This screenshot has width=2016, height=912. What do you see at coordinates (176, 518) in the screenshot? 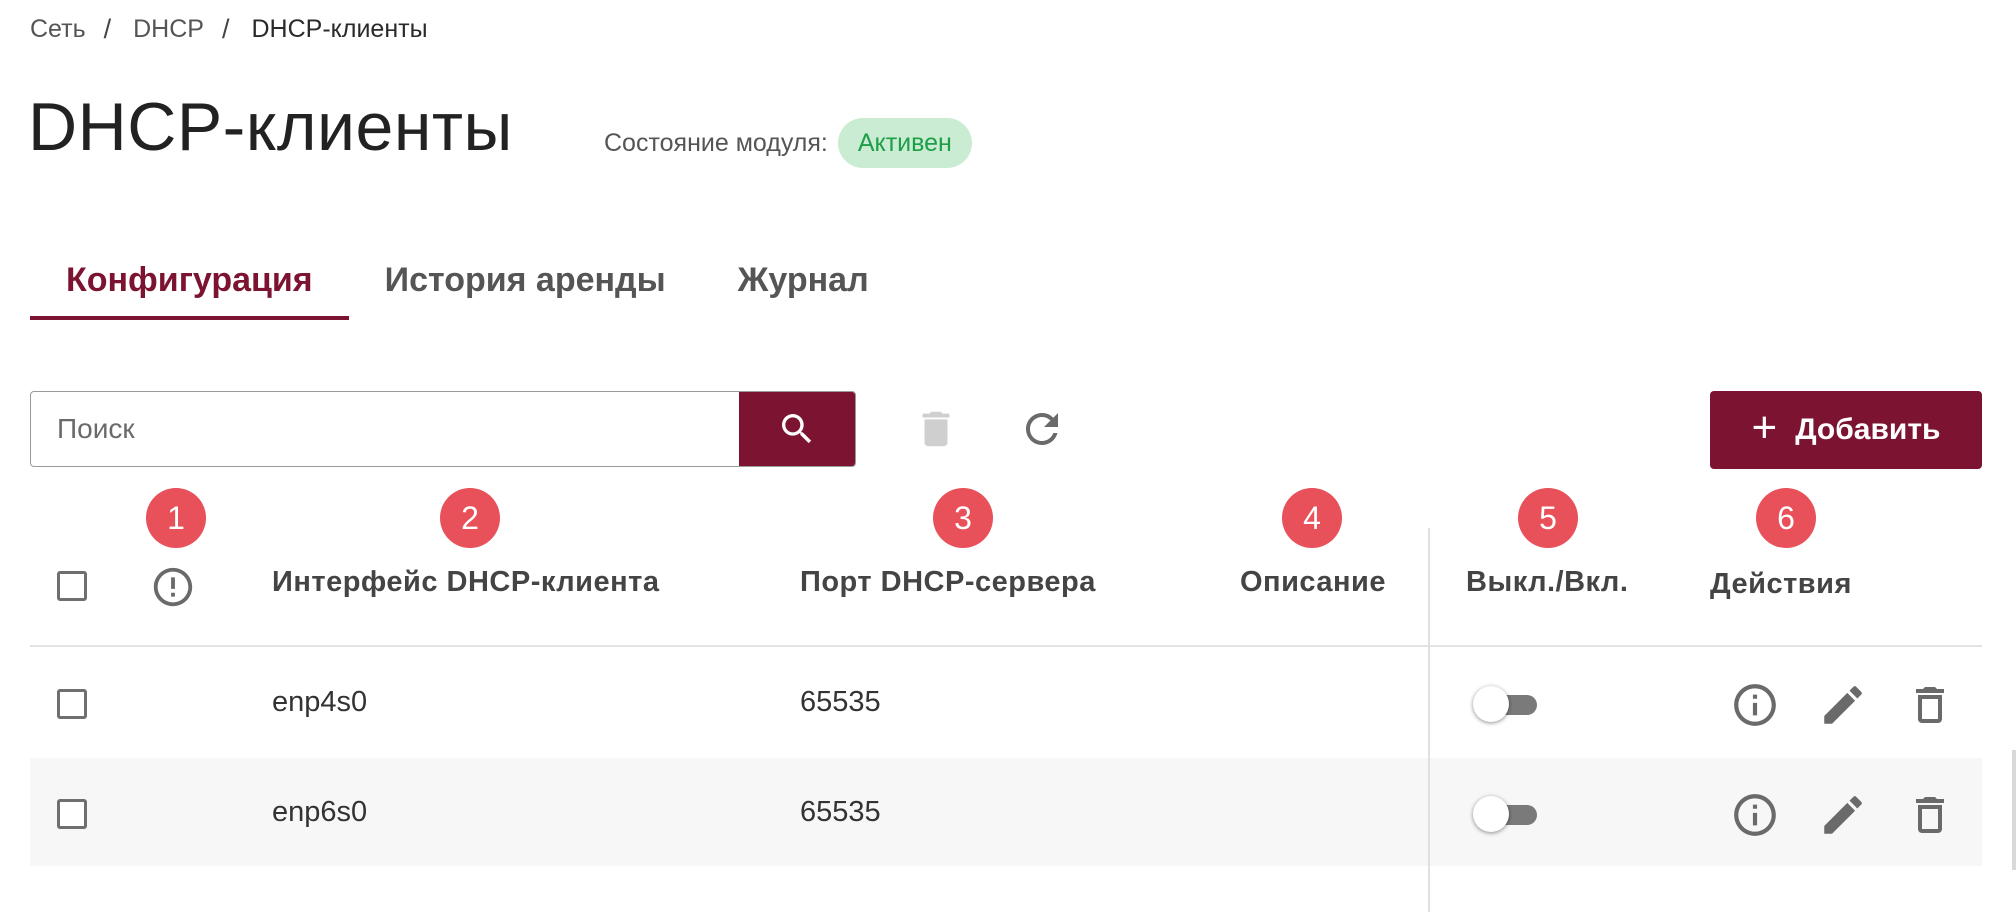
I see `marker-1: 1` at bounding box center [176, 518].